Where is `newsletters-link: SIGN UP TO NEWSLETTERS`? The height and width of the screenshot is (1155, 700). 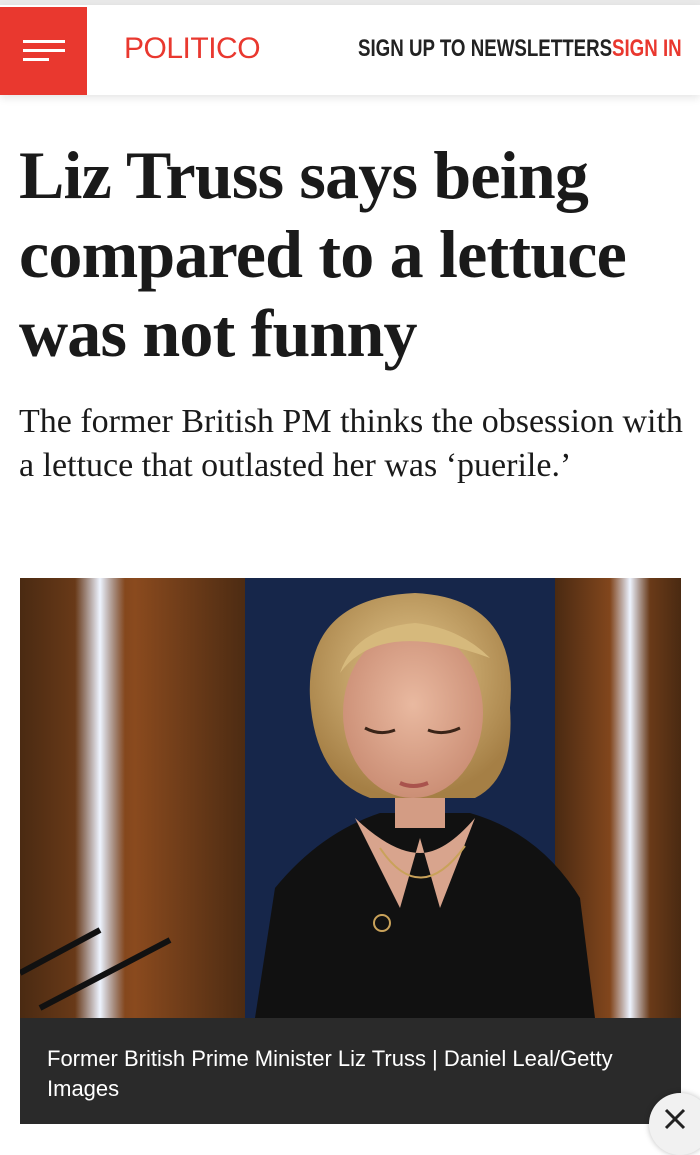 newsletters-link: SIGN UP TO NEWSLETTERS is located at coordinates (485, 49).